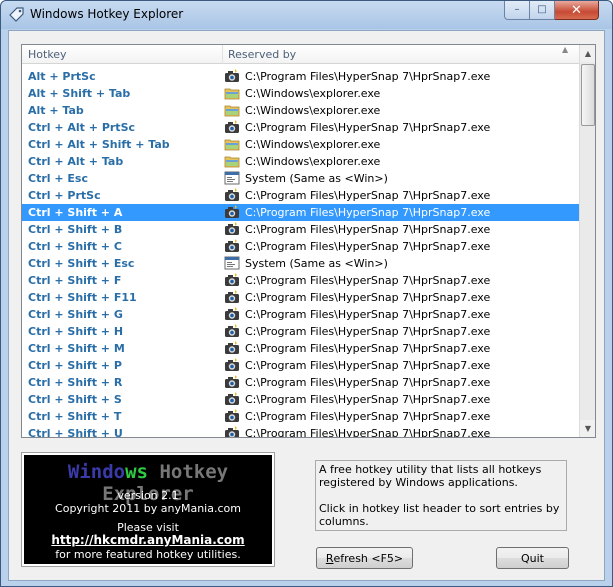 The height and width of the screenshot is (587, 613). What do you see at coordinates (368, 558) in the screenshot?
I see `refresh-label: efresh <F5>` at bounding box center [368, 558].